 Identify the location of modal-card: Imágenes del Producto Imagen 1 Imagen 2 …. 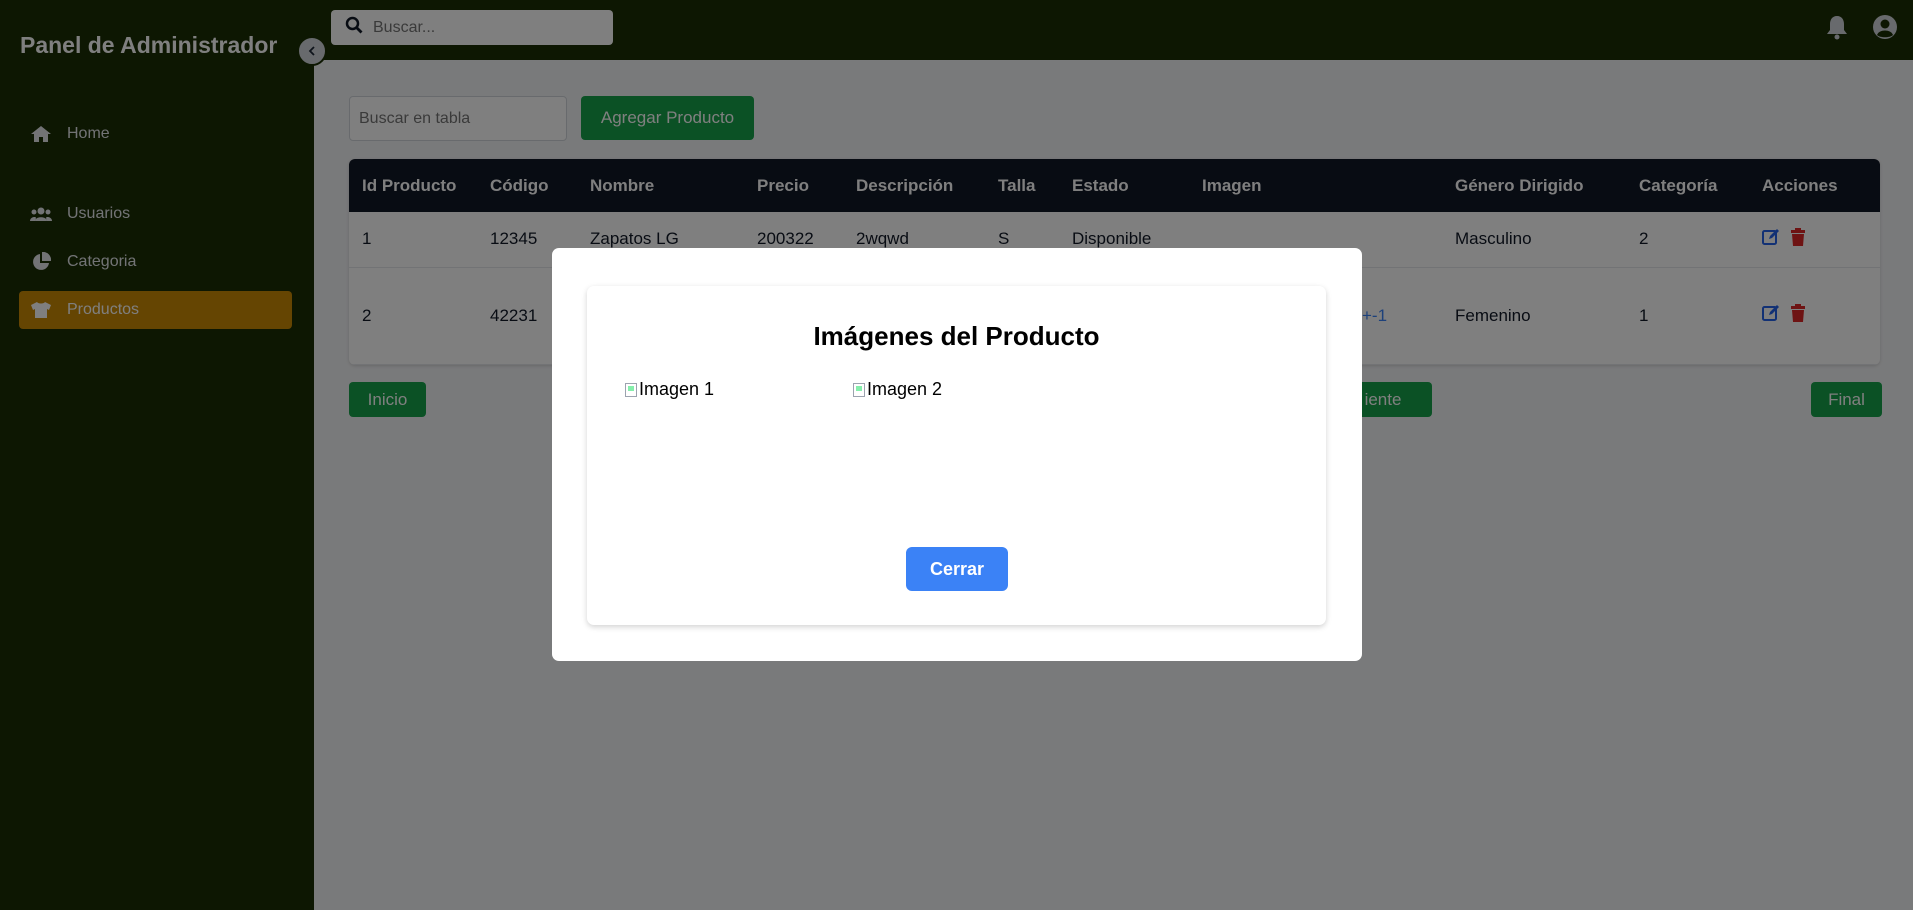
(956, 455).